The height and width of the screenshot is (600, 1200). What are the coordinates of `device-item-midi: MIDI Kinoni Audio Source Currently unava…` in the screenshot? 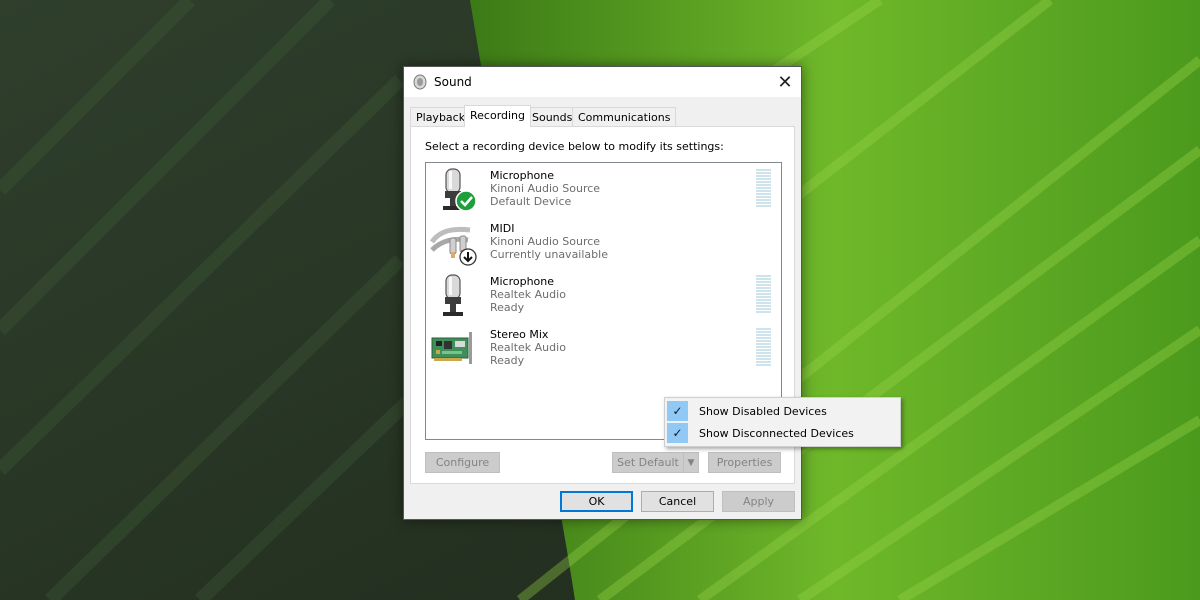 It's located at (603, 242).